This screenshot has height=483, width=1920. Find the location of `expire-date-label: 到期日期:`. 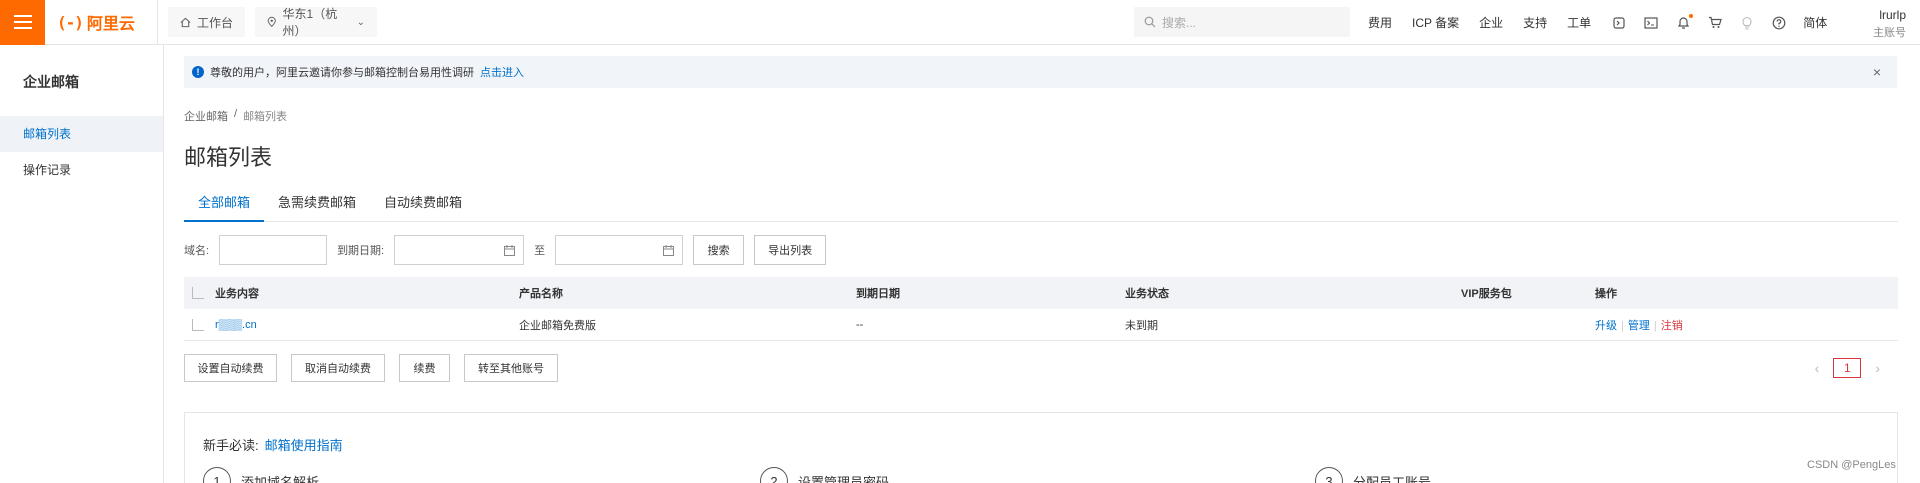

expire-date-label: 到期日期: is located at coordinates (361, 251).